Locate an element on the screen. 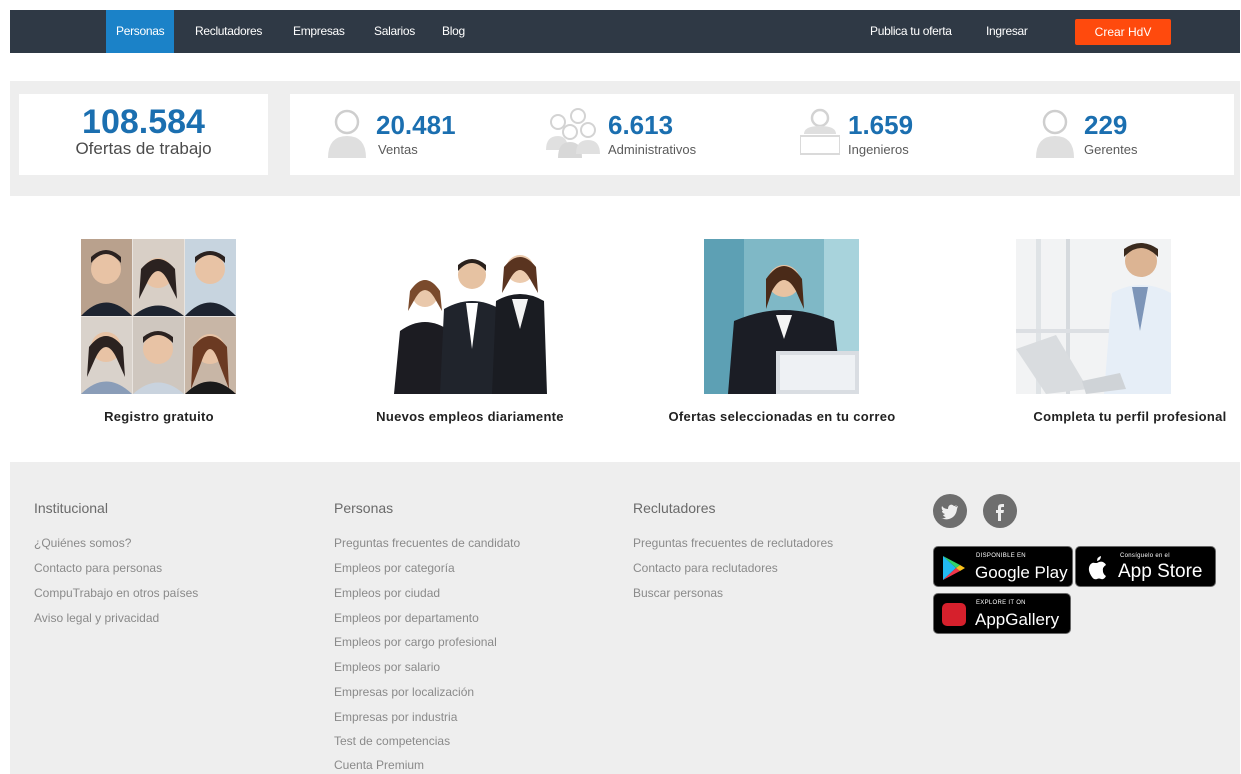 The image size is (1241, 774). appgallery-big-text: AppGallery is located at coordinates (1017, 619).